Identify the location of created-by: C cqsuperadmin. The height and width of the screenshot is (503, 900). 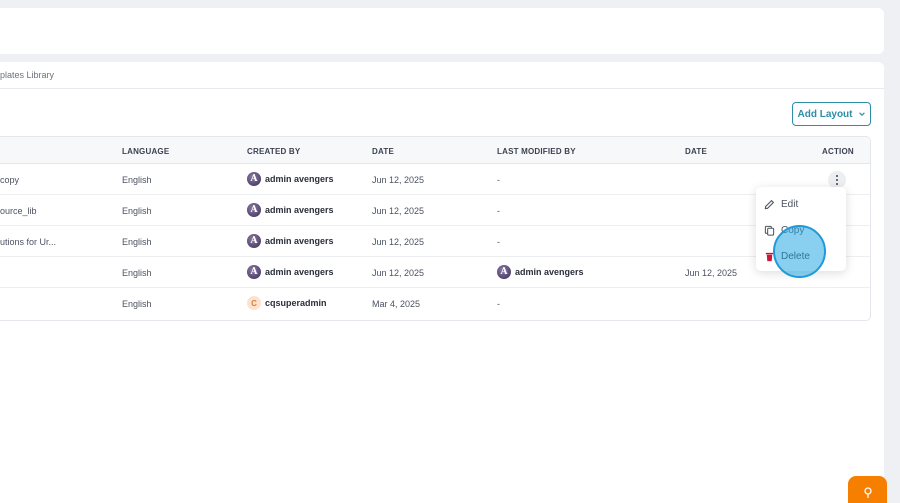
(287, 303).